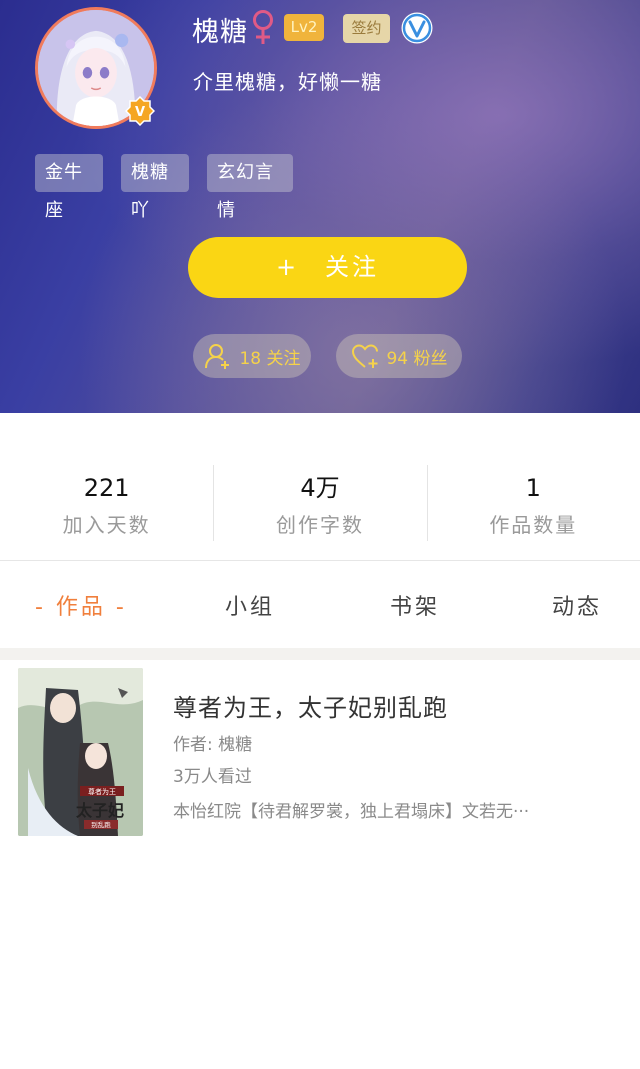  What do you see at coordinates (213, 745) in the screenshot?
I see `book-author: 作者: 槐糖` at bounding box center [213, 745].